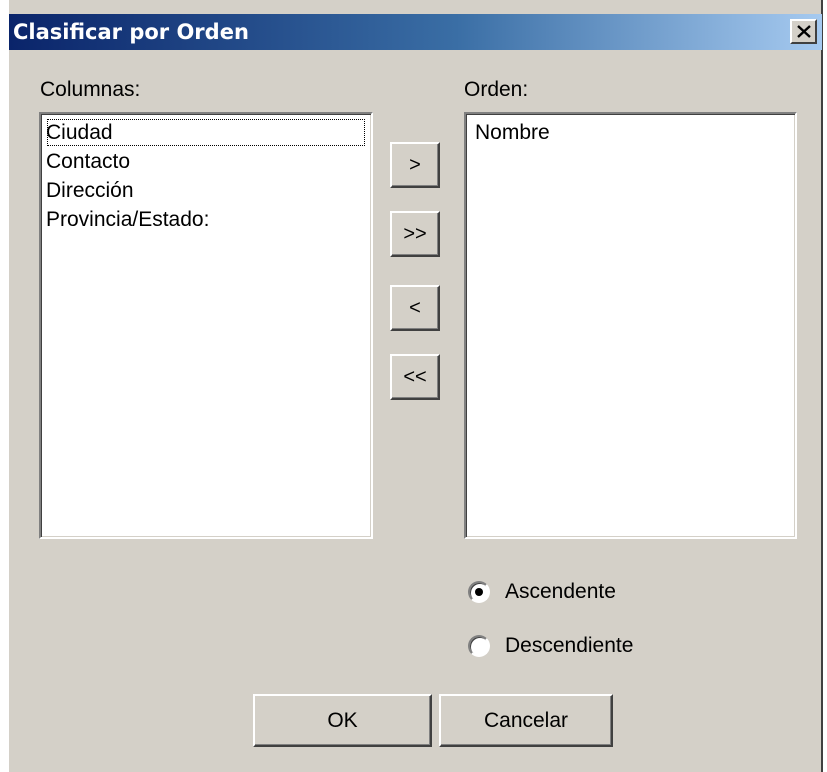 This screenshot has width=827, height=772. Describe the element at coordinates (206, 161) in the screenshot. I see `list-item: Contacto` at that location.